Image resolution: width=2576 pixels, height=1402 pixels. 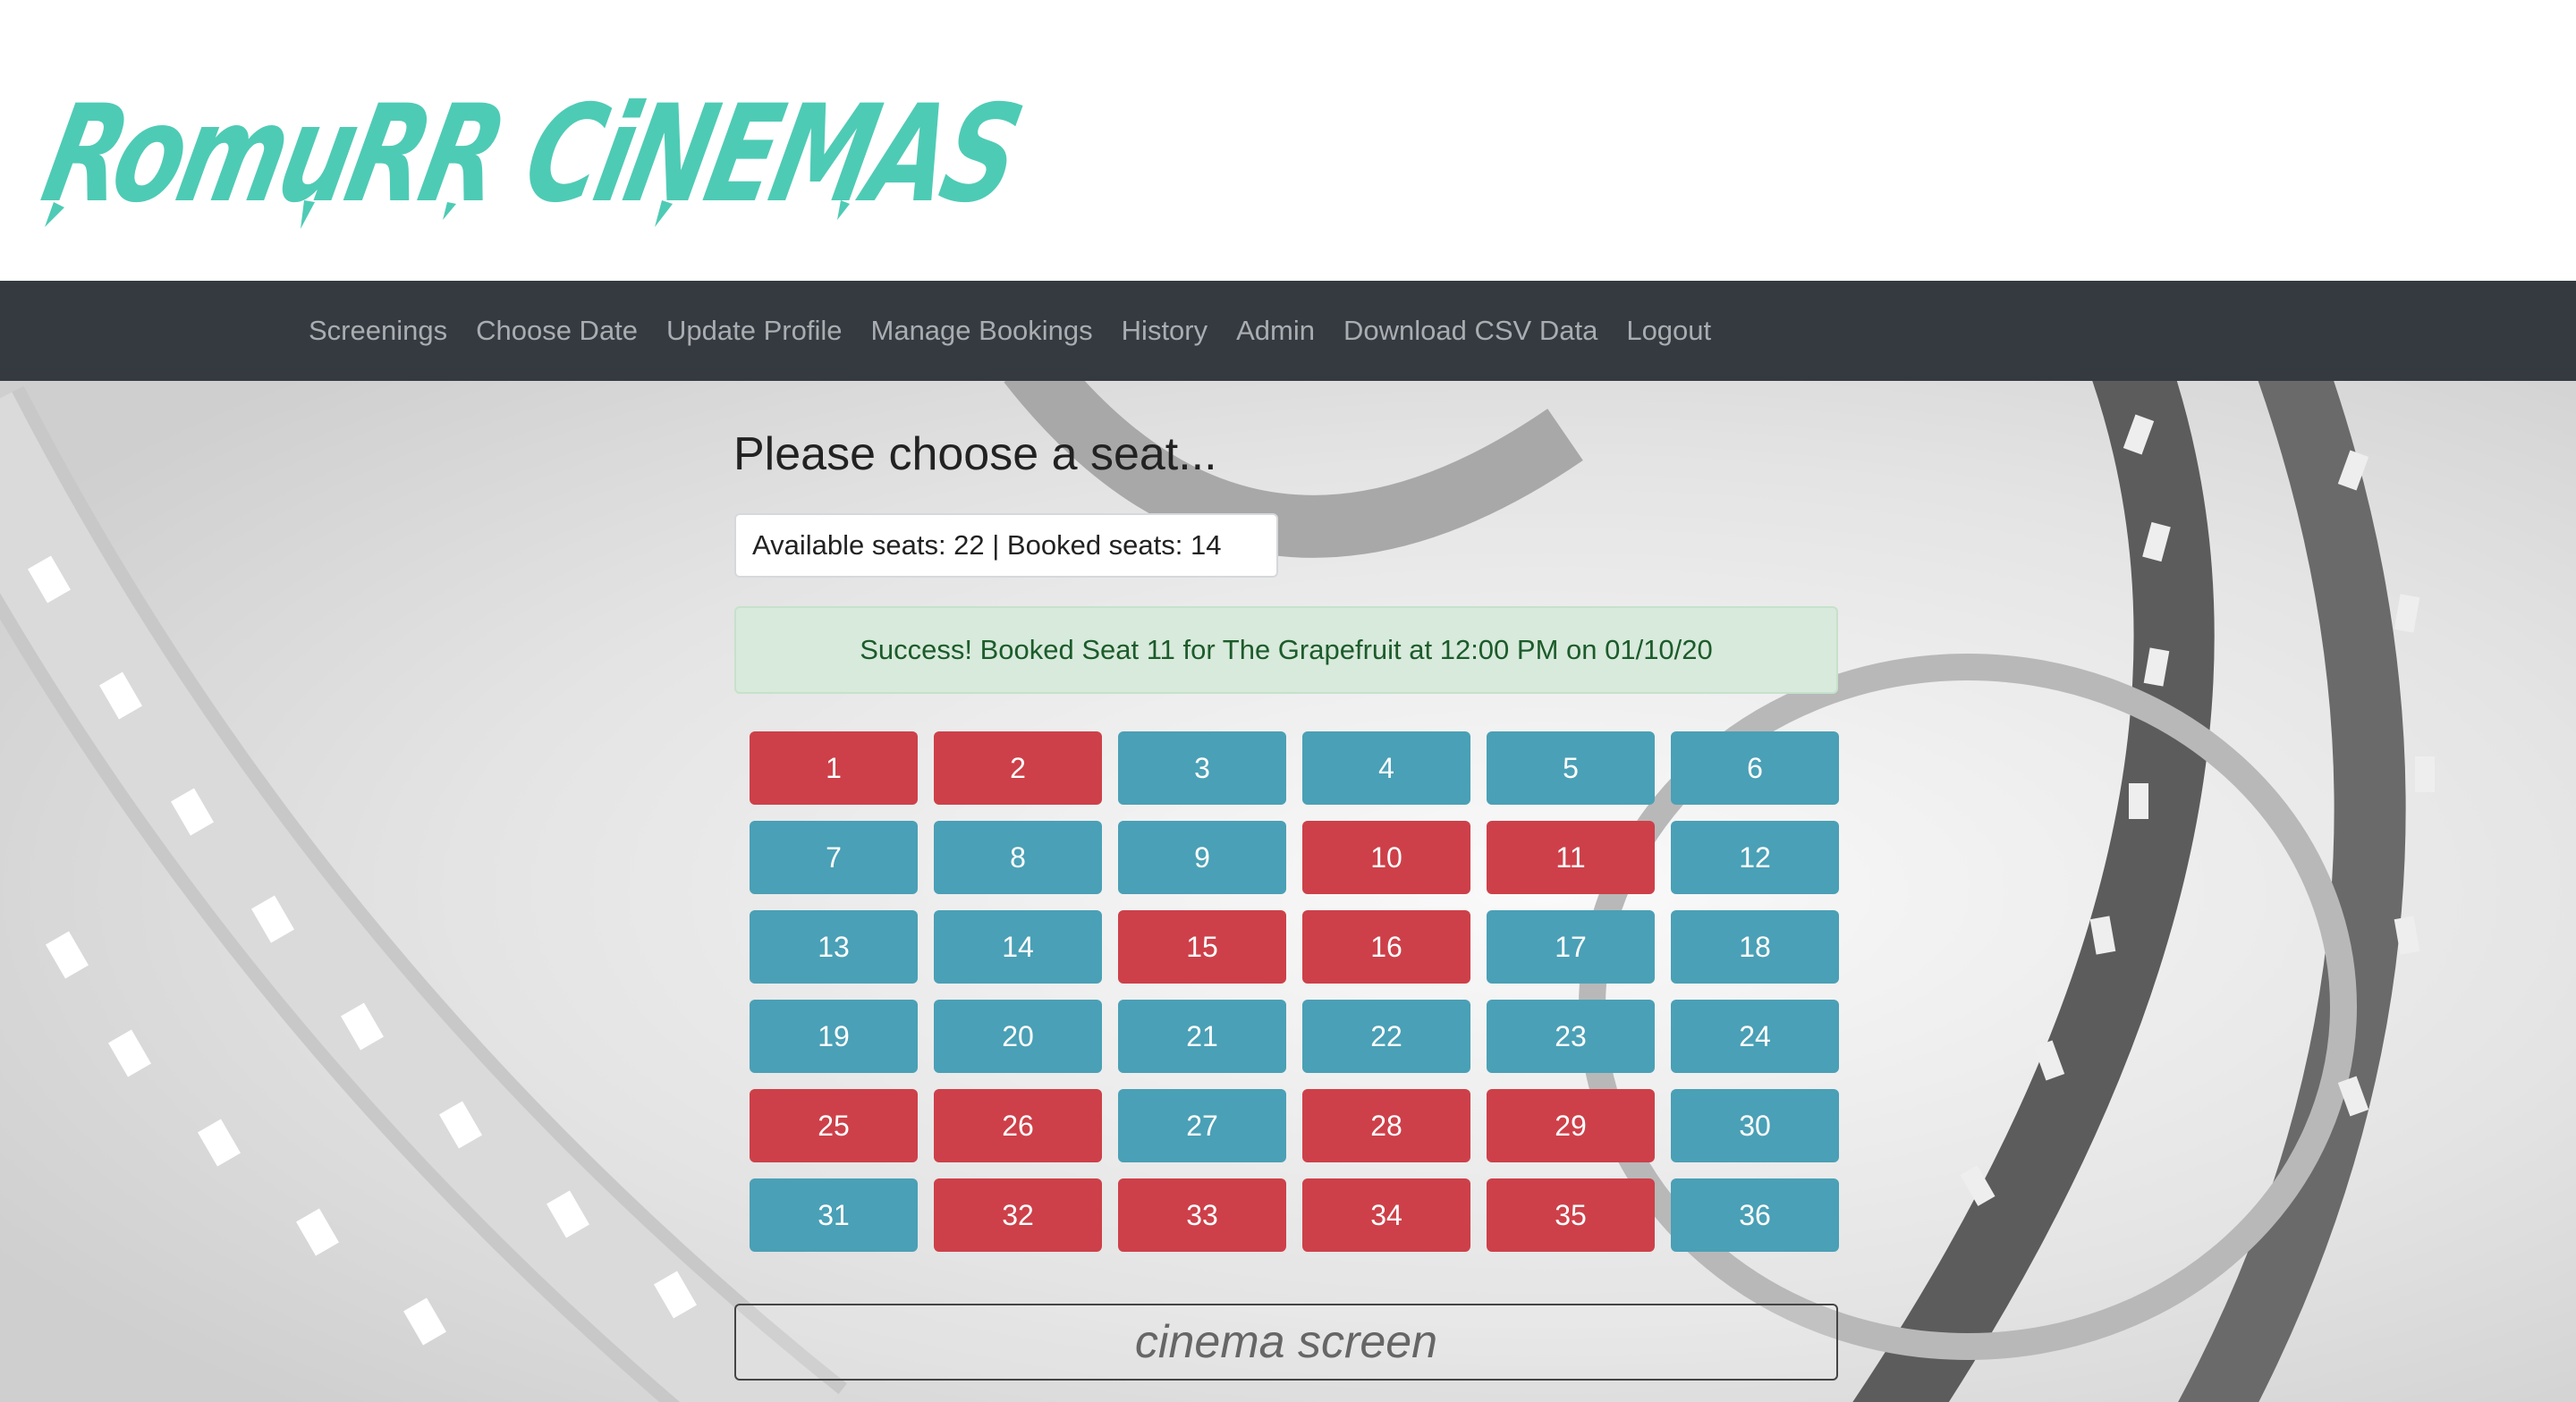 I want to click on nav-item-logout: Logout, so click(x=1668, y=331).